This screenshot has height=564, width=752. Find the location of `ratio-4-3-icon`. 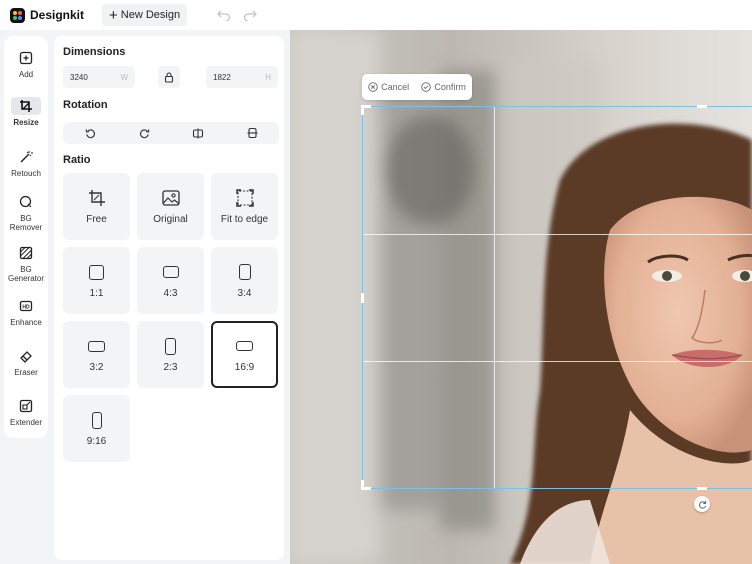

ratio-4-3-icon is located at coordinates (170, 272).